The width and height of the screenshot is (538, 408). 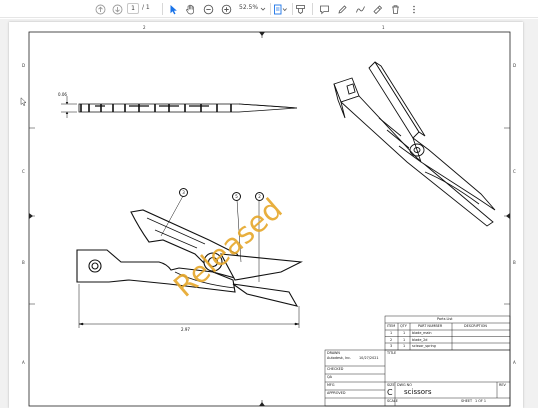 What do you see at coordinates (263, 9) in the screenshot?
I see `zoom-dropdown-icon` at bounding box center [263, 9].